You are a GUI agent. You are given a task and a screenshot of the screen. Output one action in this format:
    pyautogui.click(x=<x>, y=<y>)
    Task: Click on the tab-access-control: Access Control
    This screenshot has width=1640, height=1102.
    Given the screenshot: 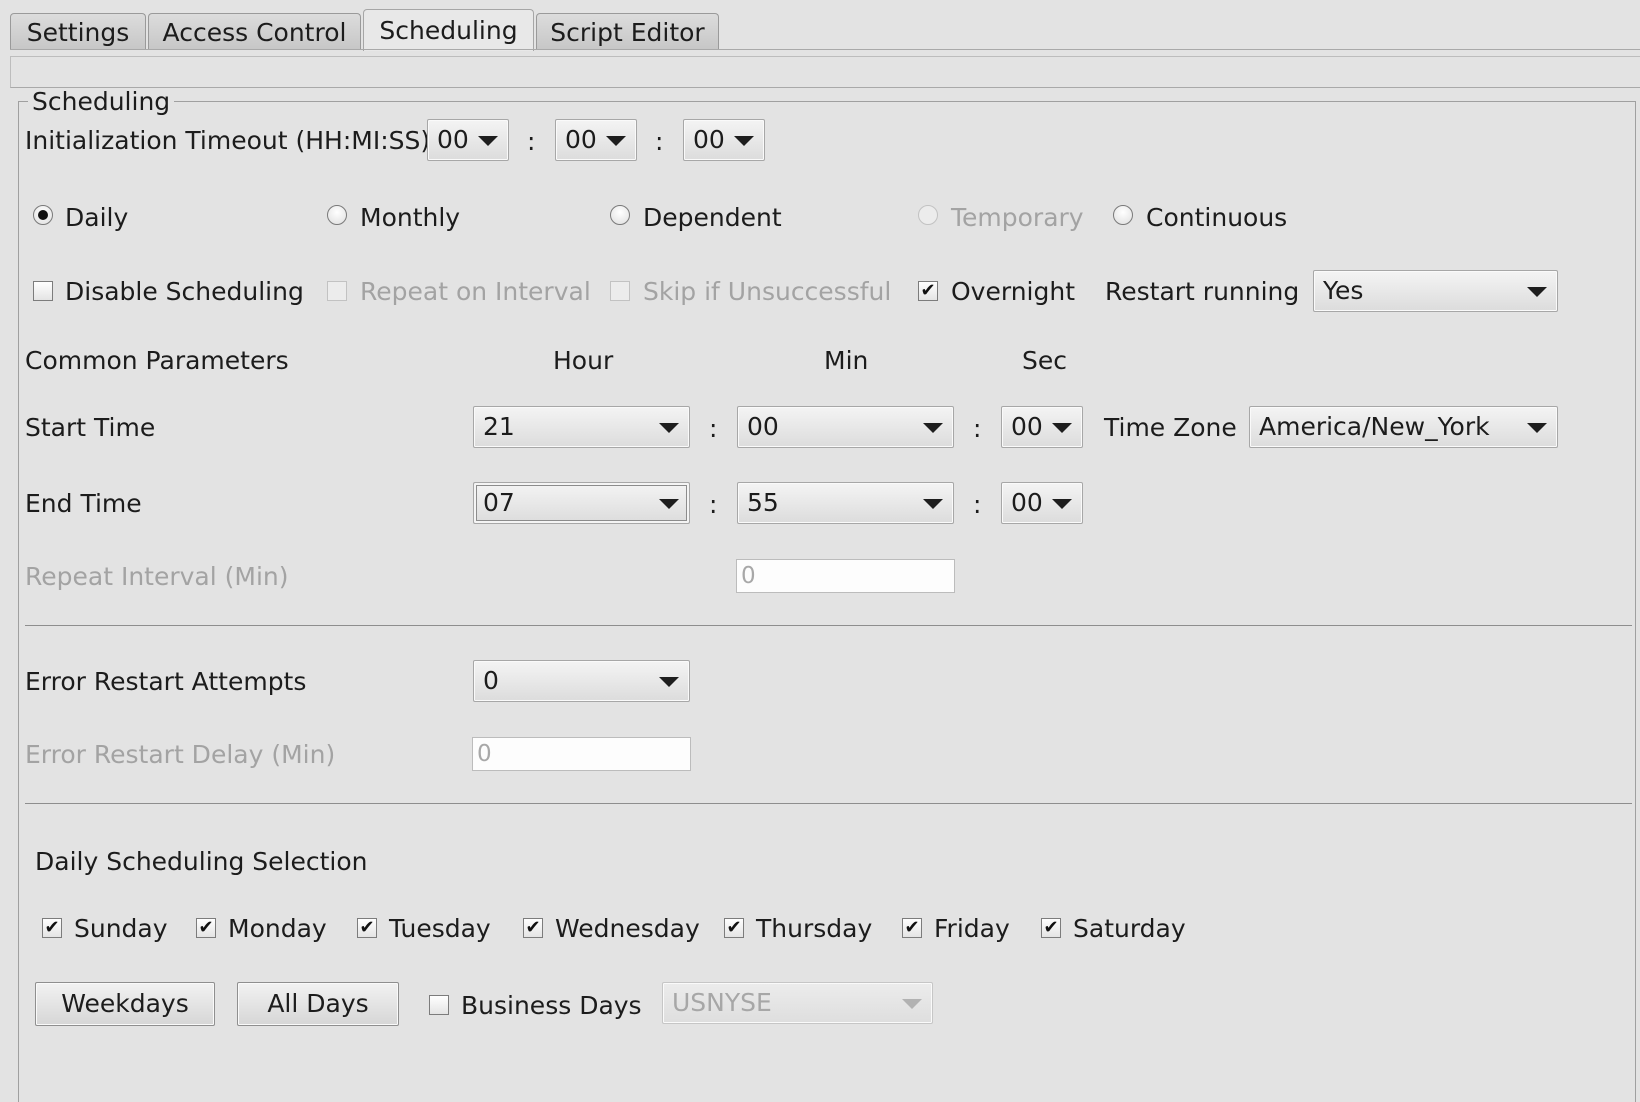 What is the action you would take?
    pyautogui.click(x=254, y=31)
    